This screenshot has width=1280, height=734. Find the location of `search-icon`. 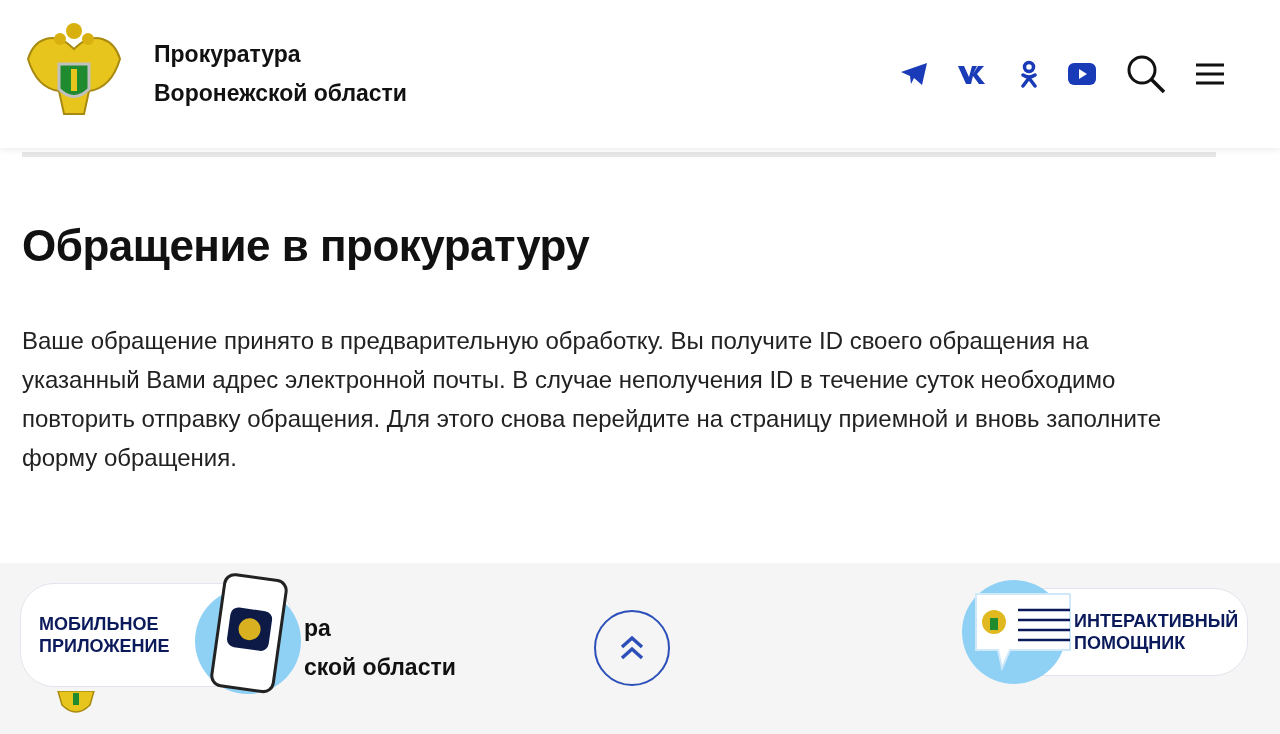

search-icon is located at coordinates (1146, 74).